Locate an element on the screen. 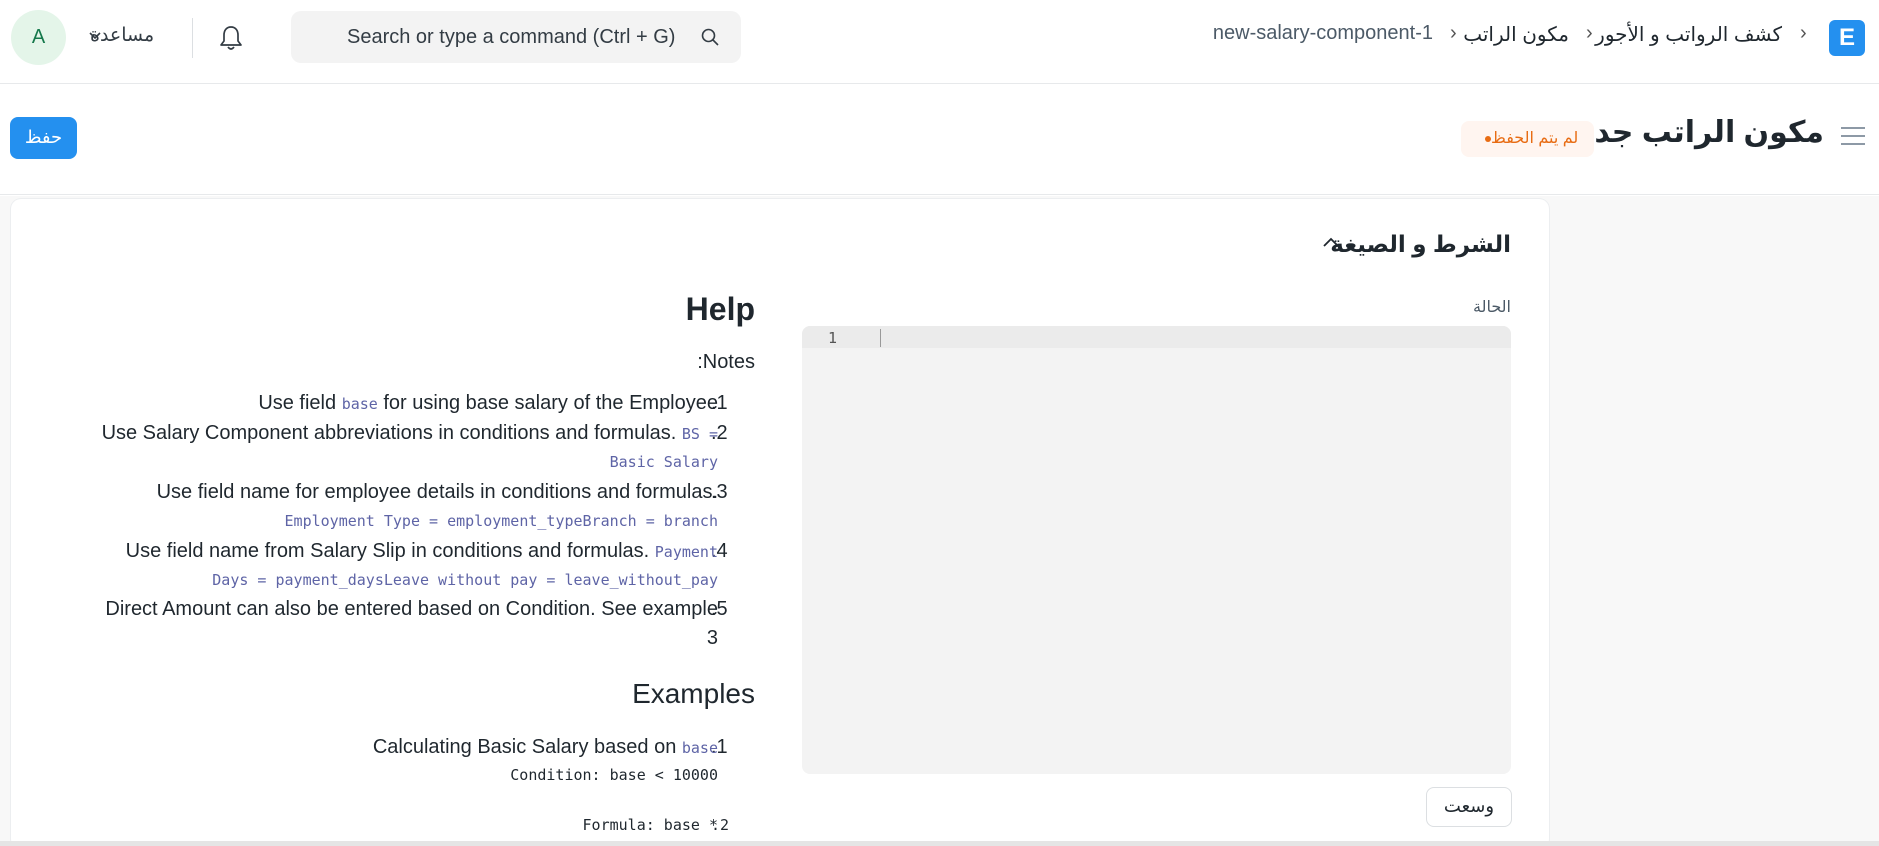 The height and width of the screenshot is (846, 1879). note-text: for using base salary of the Employee is located at coordinates (547, 403).